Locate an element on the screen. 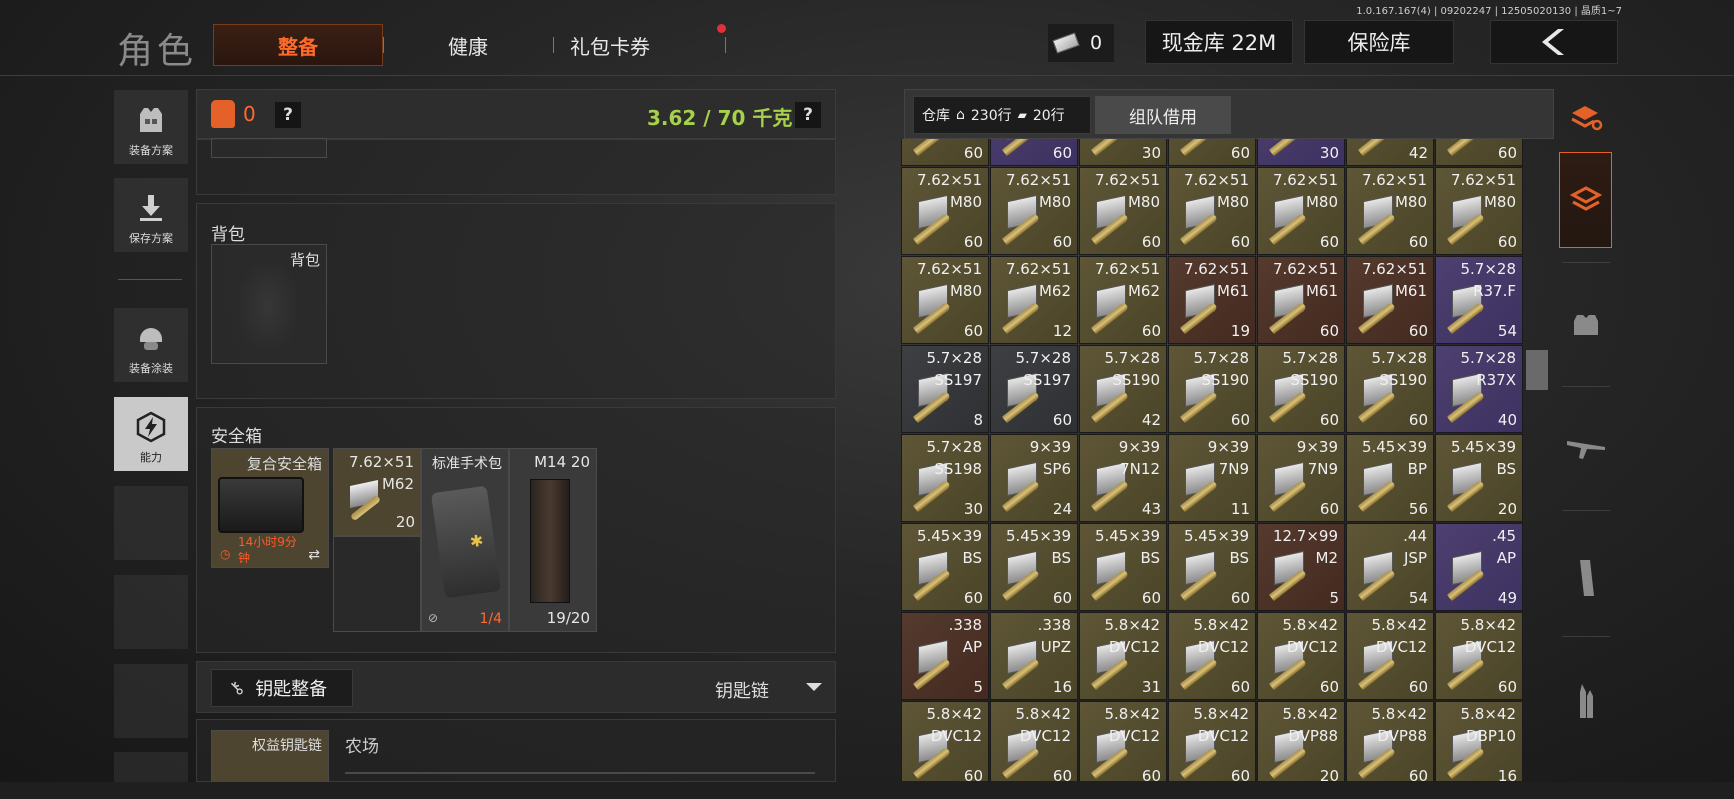 This screenshot has width=1734, height=799. ammo-type: BS is located at coordinates (1150, 558).